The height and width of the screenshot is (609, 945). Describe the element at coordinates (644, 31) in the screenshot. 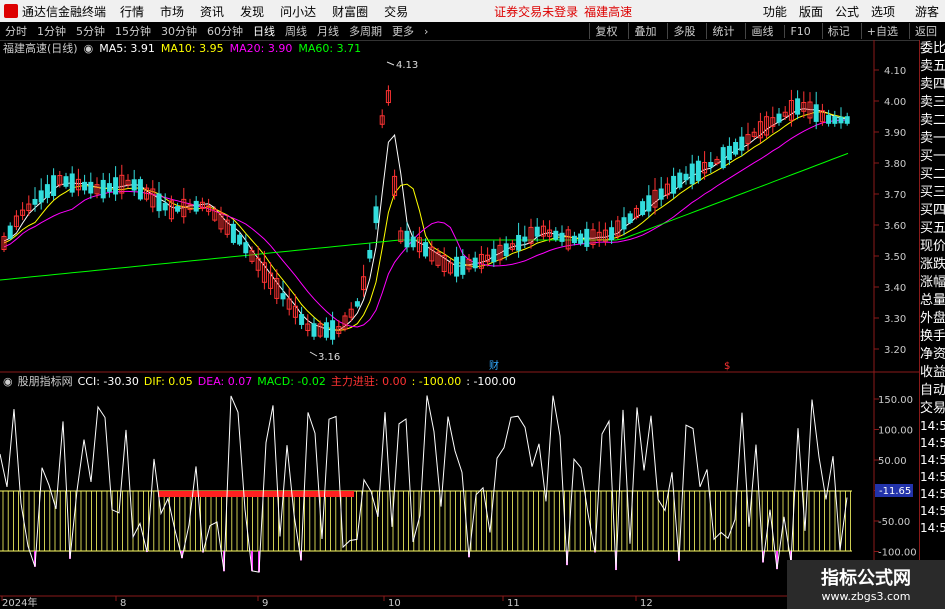

I see `overlay-button: 叠加` at that location.